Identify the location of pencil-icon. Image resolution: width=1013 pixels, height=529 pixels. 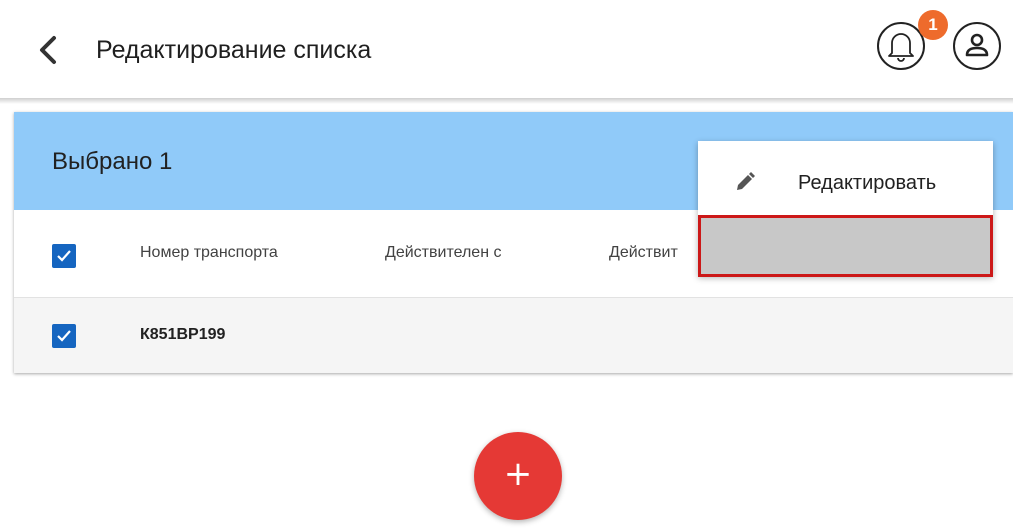
(746, 181).